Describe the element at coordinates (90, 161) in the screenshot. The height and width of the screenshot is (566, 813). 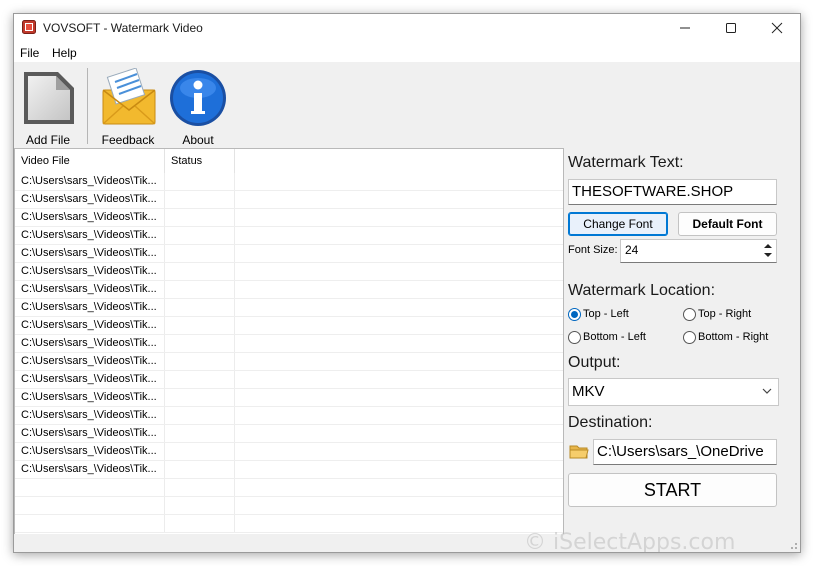
I see `column-header-video-file: Video File` at that location.